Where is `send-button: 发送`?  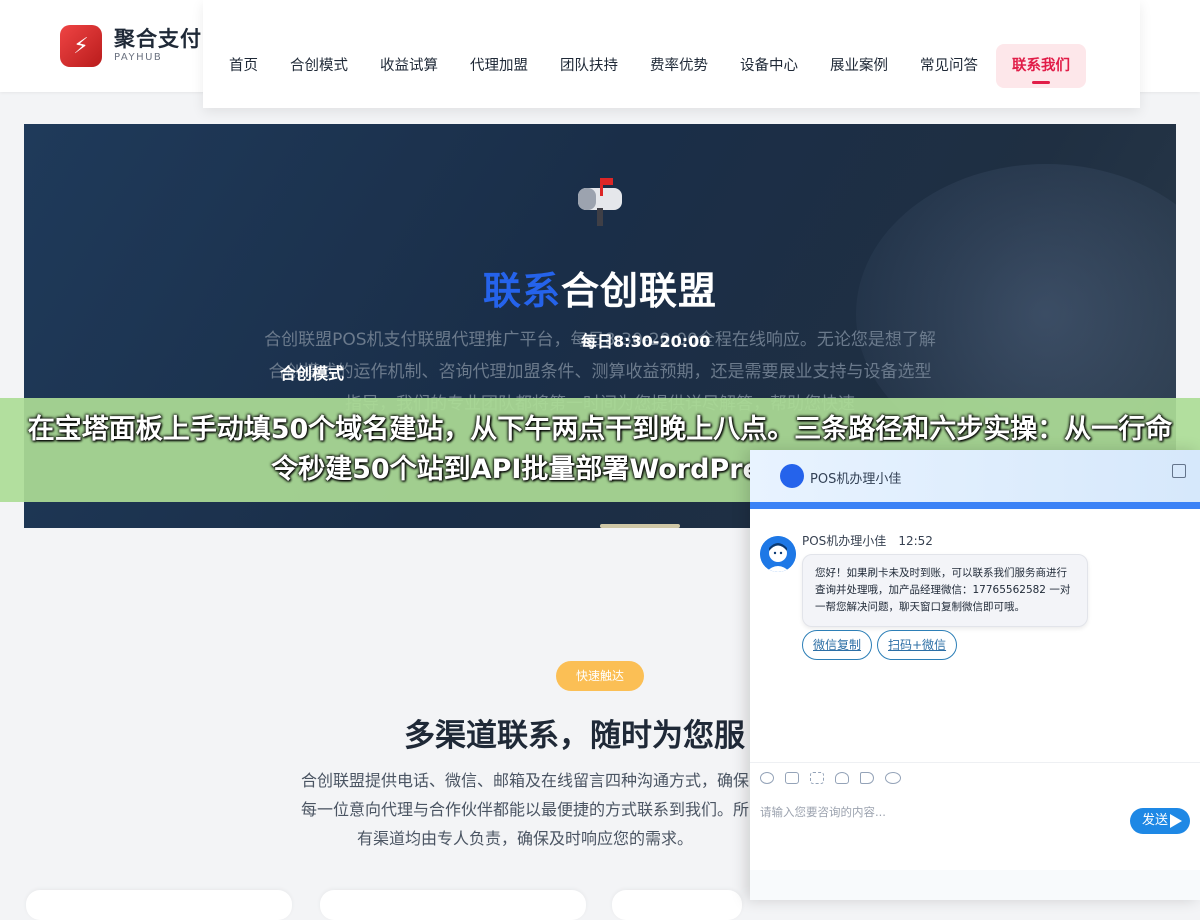 send-button: 发送 is located at coordinates (1160, 821).